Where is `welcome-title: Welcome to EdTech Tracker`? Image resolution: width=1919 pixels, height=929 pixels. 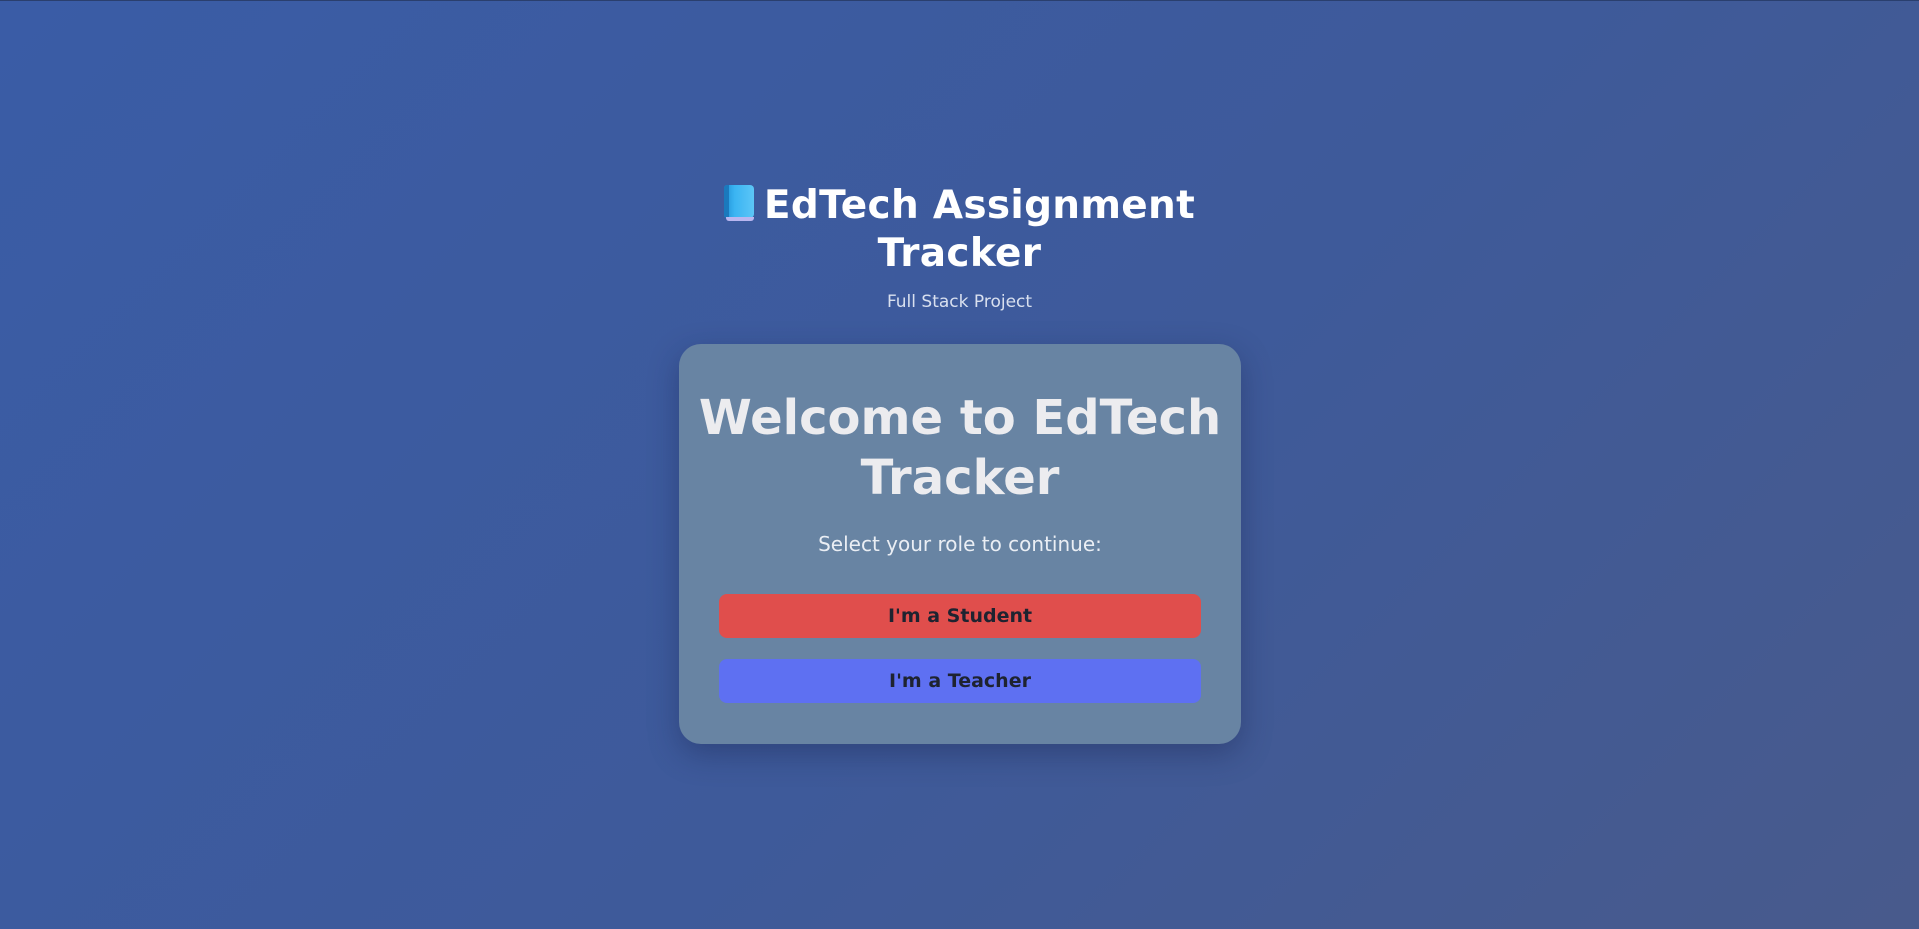
welcome-title: Welcome to EdTech Tracker is located at coordinates (960, 448).